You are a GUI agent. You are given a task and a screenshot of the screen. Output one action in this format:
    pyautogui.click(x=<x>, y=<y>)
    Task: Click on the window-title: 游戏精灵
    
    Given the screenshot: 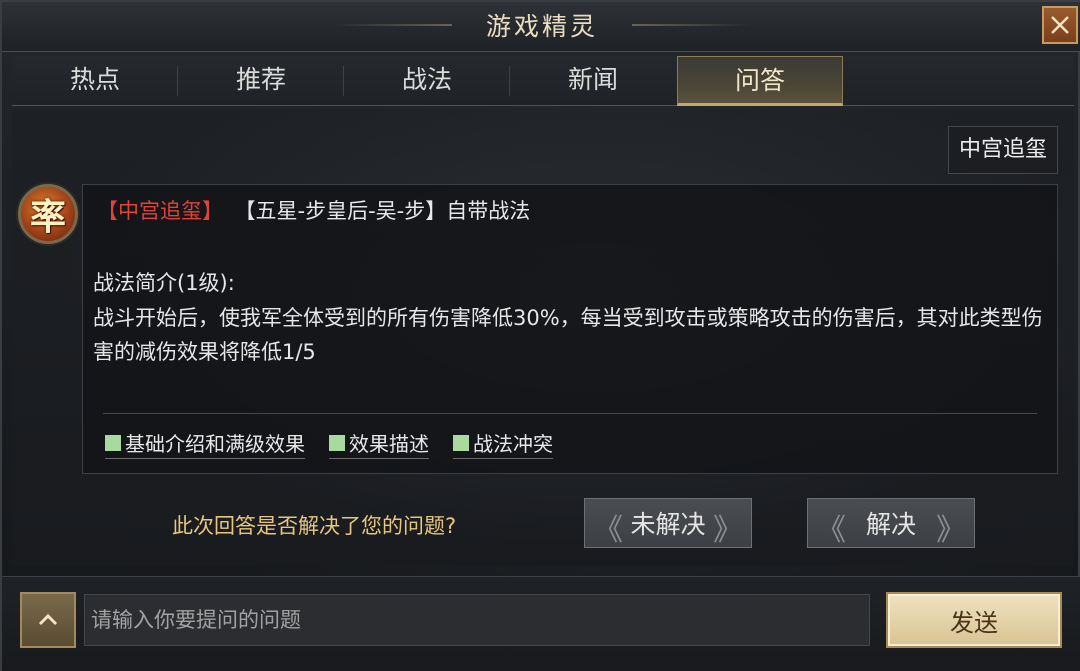 What is the action you would take?
    pyautogui.click(x=541, y=26)
    